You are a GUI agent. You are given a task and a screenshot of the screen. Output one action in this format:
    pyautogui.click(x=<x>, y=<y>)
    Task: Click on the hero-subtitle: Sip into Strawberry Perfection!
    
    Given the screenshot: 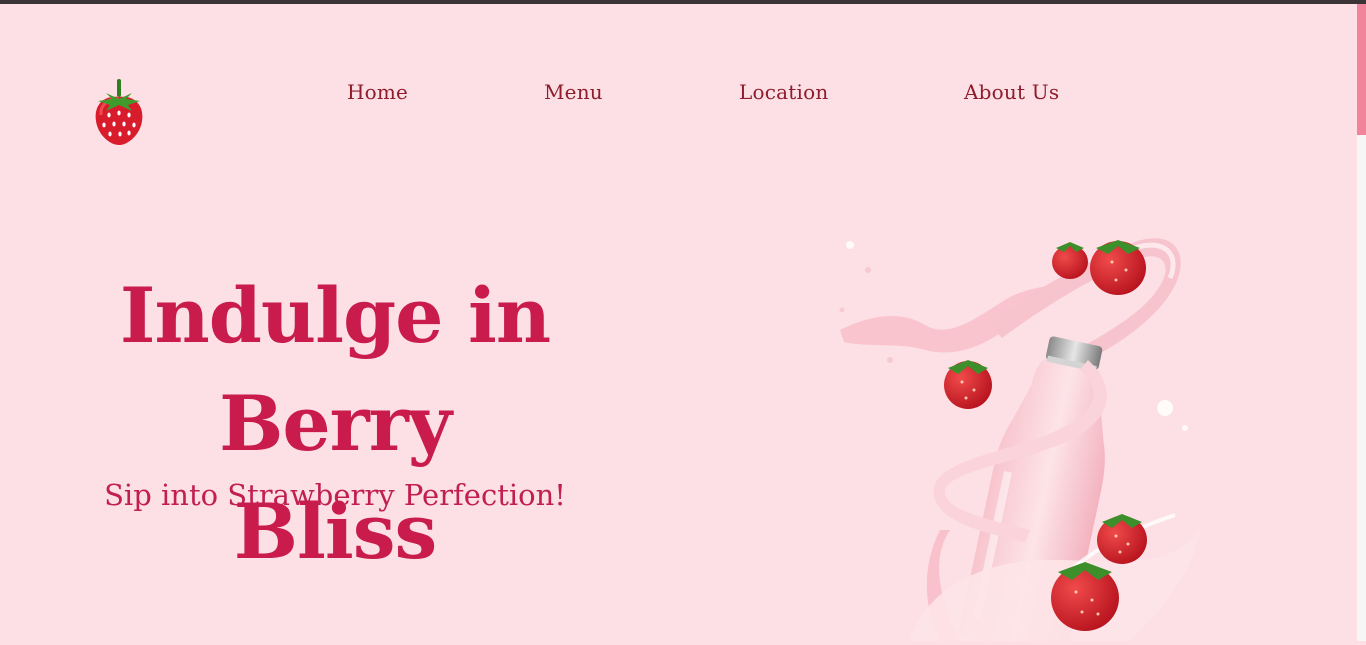 What is the action you would take?
    pyautogui.click(x=335, y=495)
    